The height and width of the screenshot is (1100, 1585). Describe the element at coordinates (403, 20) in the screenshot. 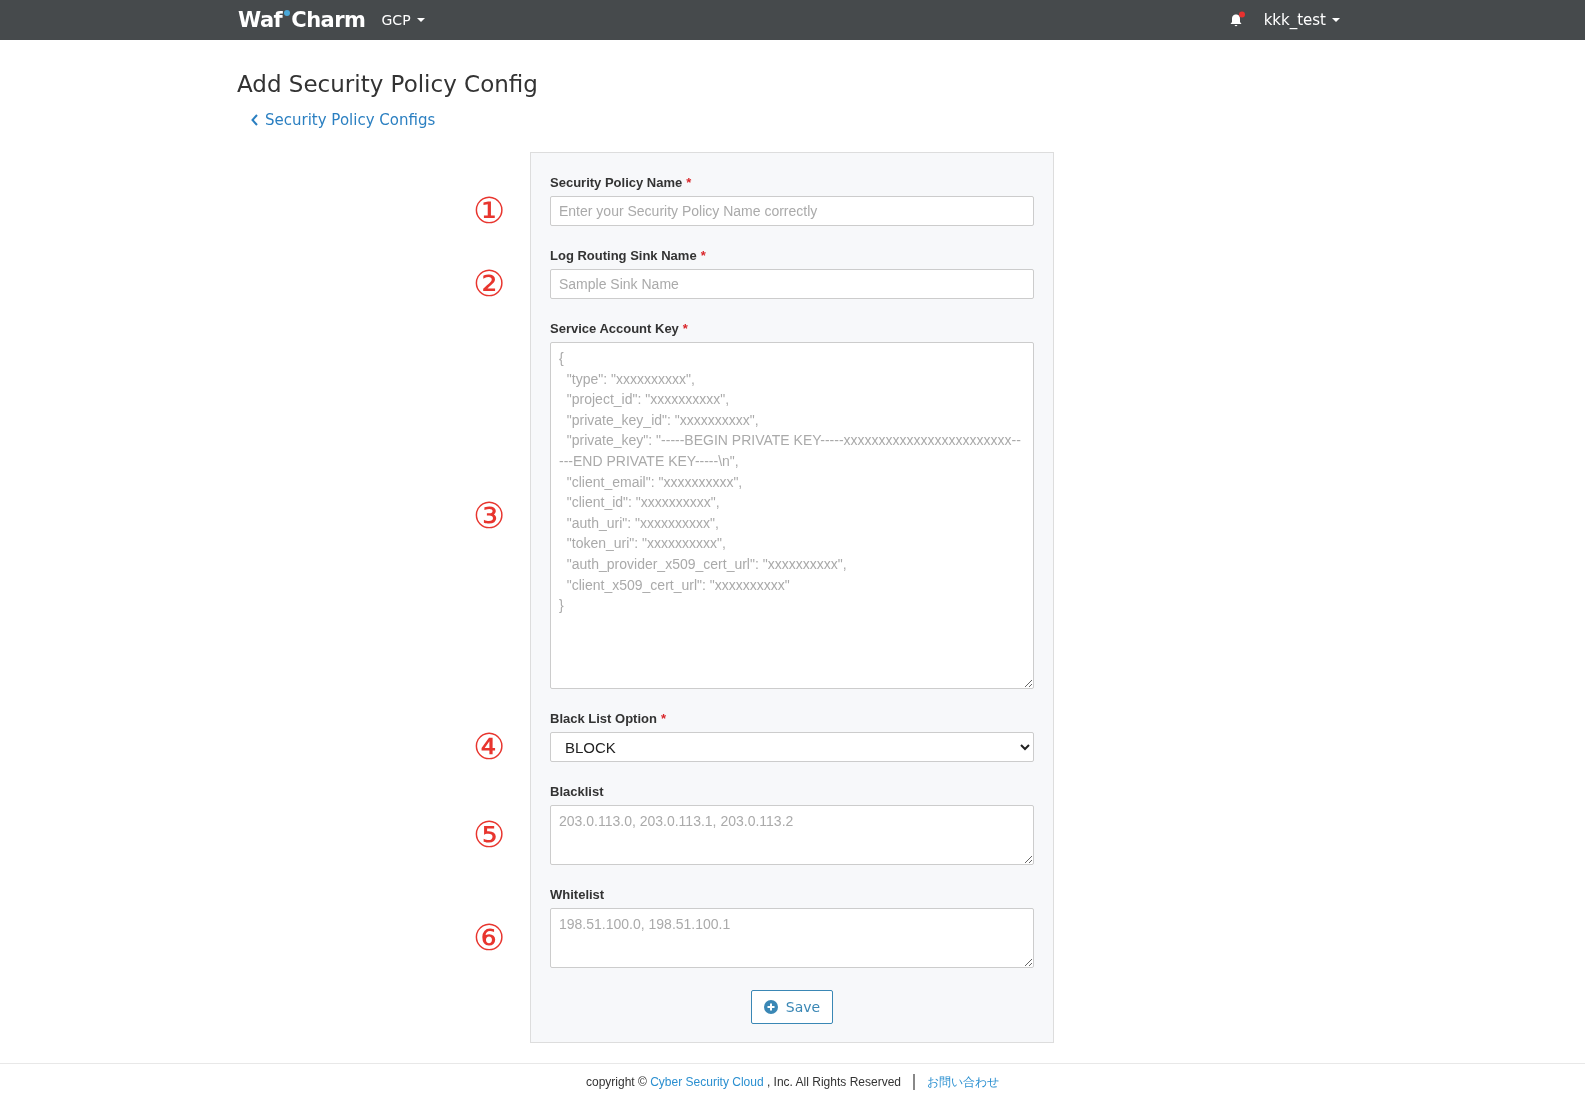

I see `platform-dropdown: GCP` at that location.